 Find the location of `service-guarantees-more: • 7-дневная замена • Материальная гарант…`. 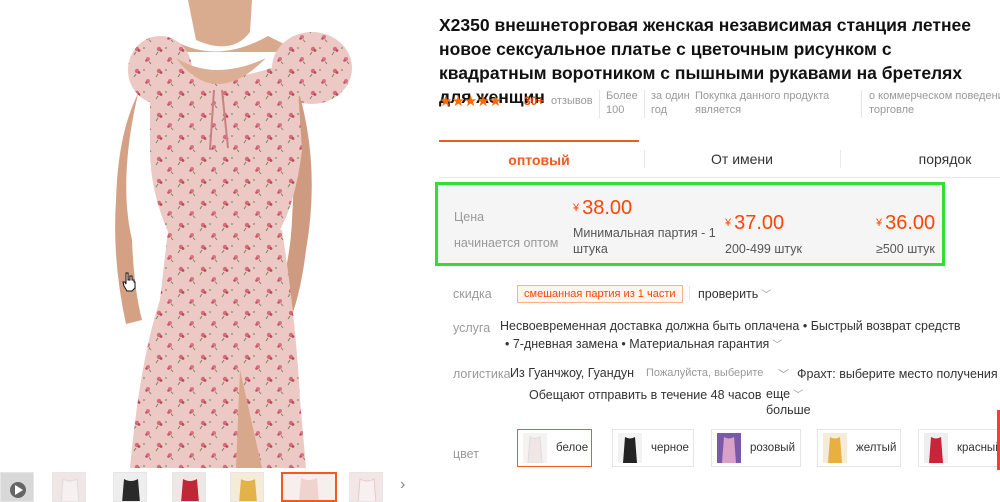

service-guarantees-more: • 7-дневная замена • Материальная гарант… is located at coordinates (643, 343).